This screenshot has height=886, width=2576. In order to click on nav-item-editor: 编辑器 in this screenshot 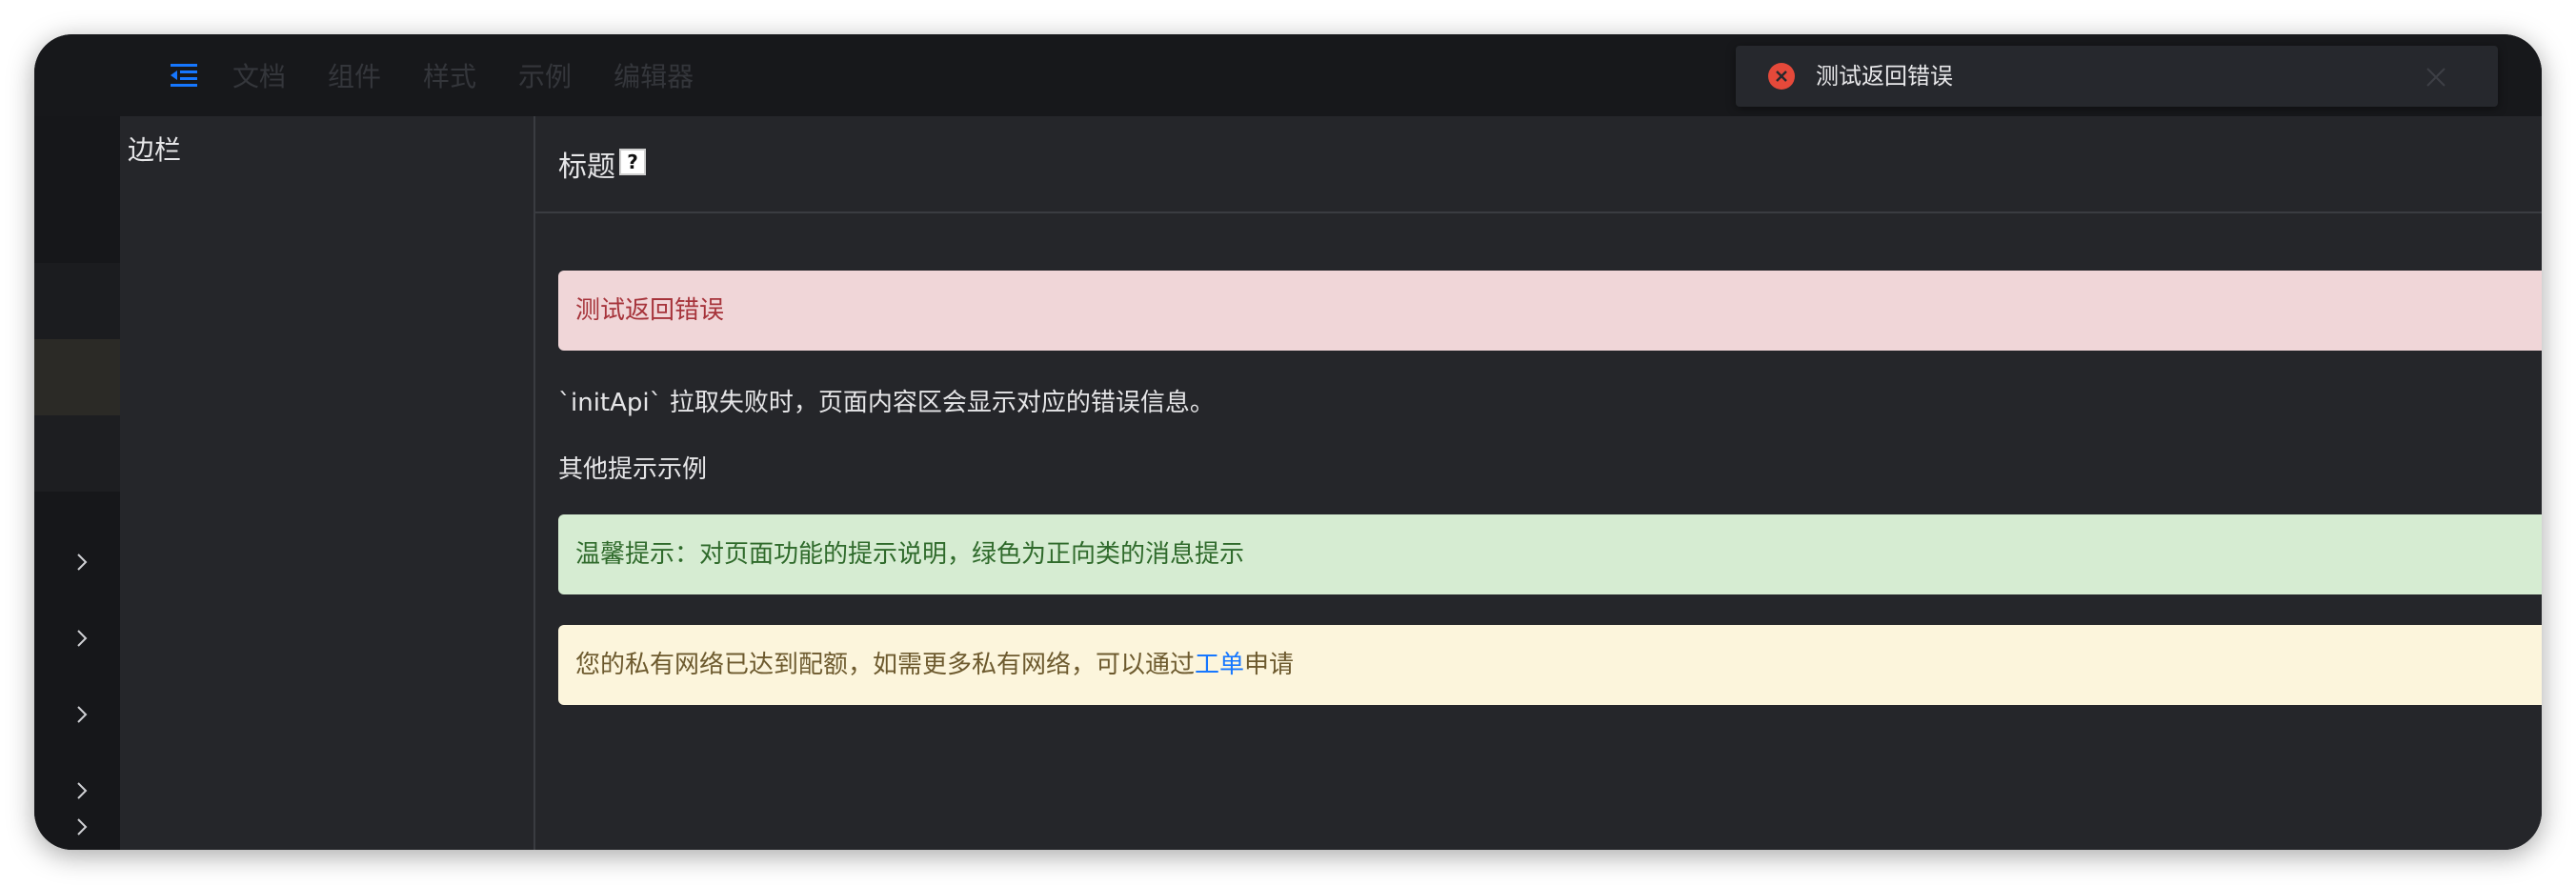, I will do `click(654, 75)`.